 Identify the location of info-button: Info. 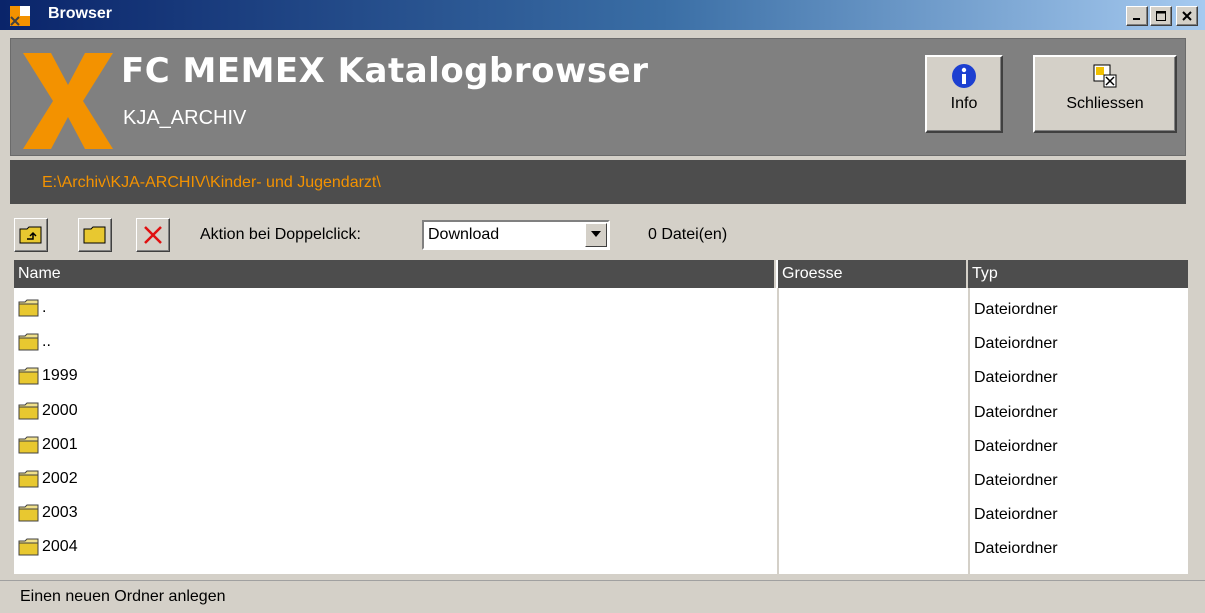
(964, 94).